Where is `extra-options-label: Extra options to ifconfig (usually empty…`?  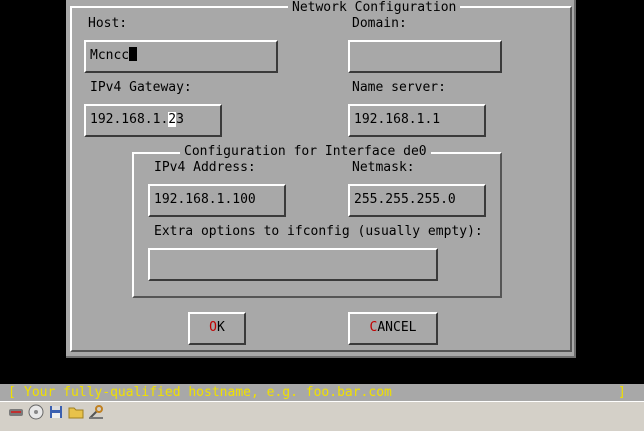
extra-options-label: Extra options to ifconfig (usually empty… is located at coordinates (318, 231).